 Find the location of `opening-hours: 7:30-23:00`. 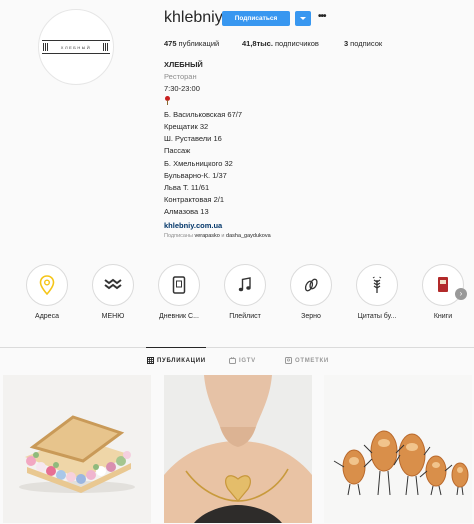

opening-hours: 7:30-23:00 is located at coordinates (182, 89).